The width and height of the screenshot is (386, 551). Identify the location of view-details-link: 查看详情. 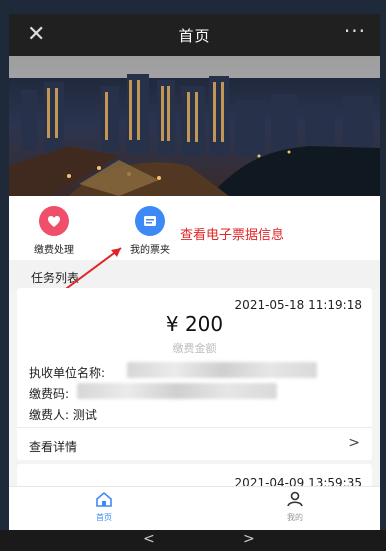
(53, 446).